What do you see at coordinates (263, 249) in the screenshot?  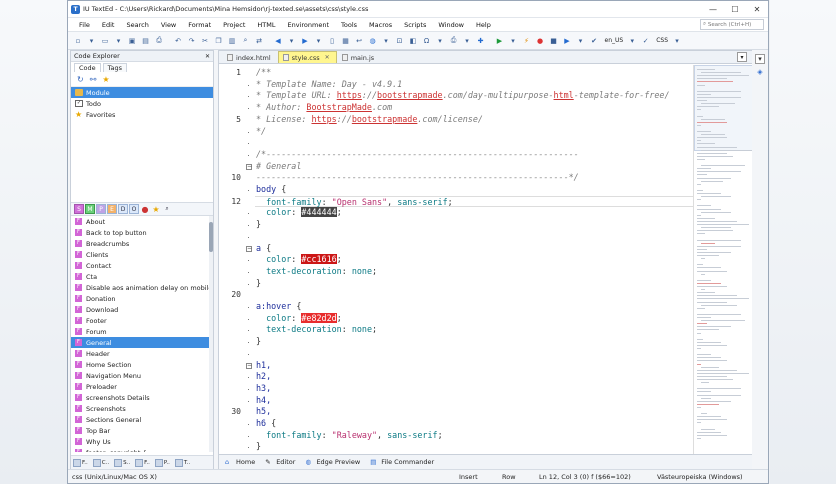 I see `code-line: a {` at bounding box center [263, 249].